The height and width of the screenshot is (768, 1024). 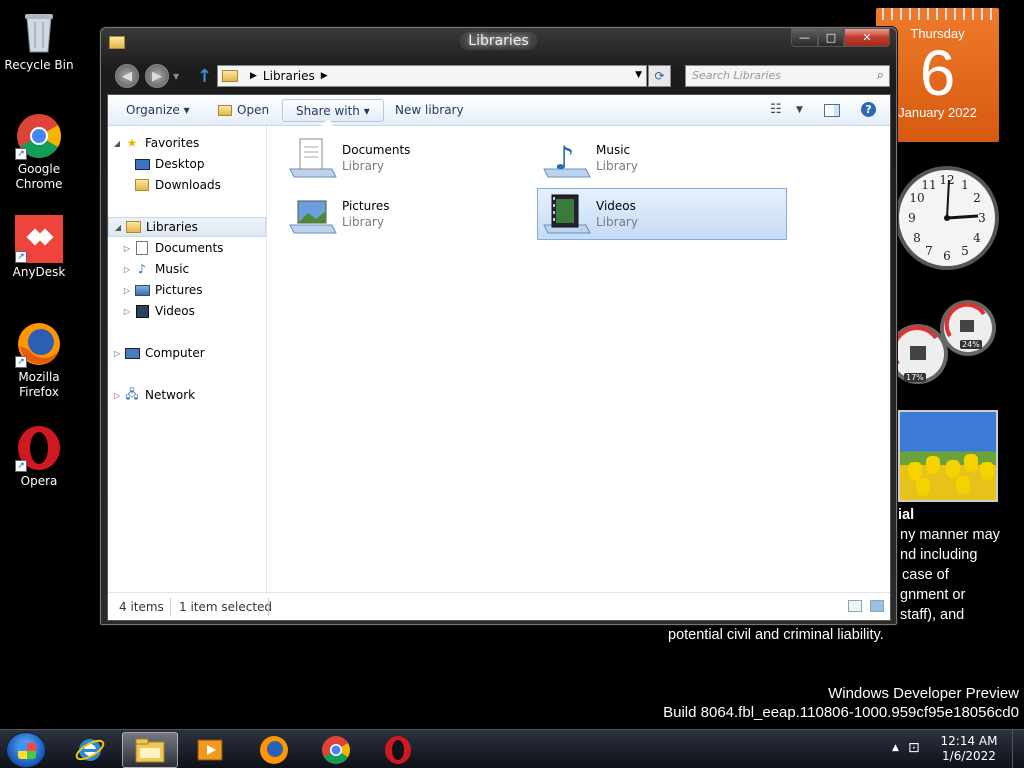 I want to click on new-library-button: New library, so click(x=429, y=110).